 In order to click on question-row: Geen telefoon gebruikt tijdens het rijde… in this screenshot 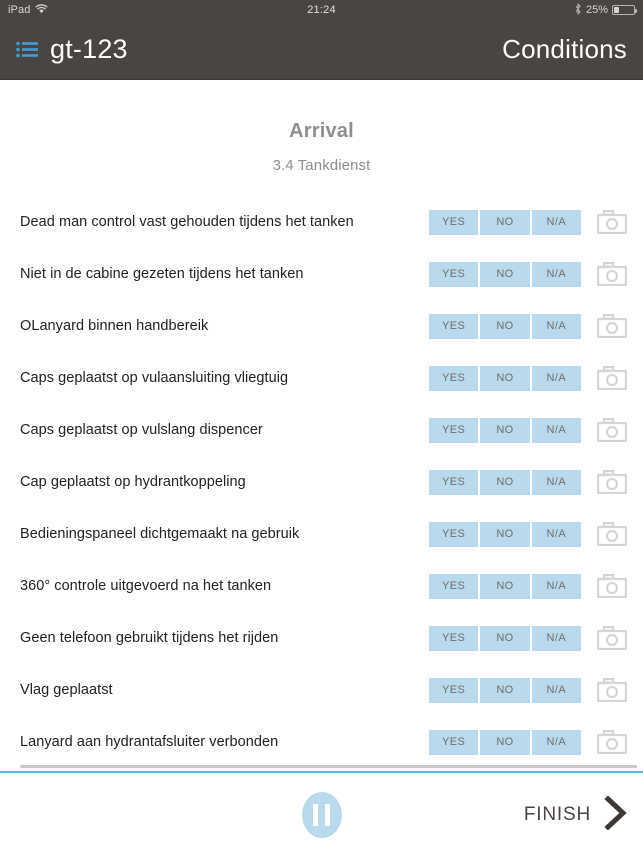, I will do `click(321, 638)`.